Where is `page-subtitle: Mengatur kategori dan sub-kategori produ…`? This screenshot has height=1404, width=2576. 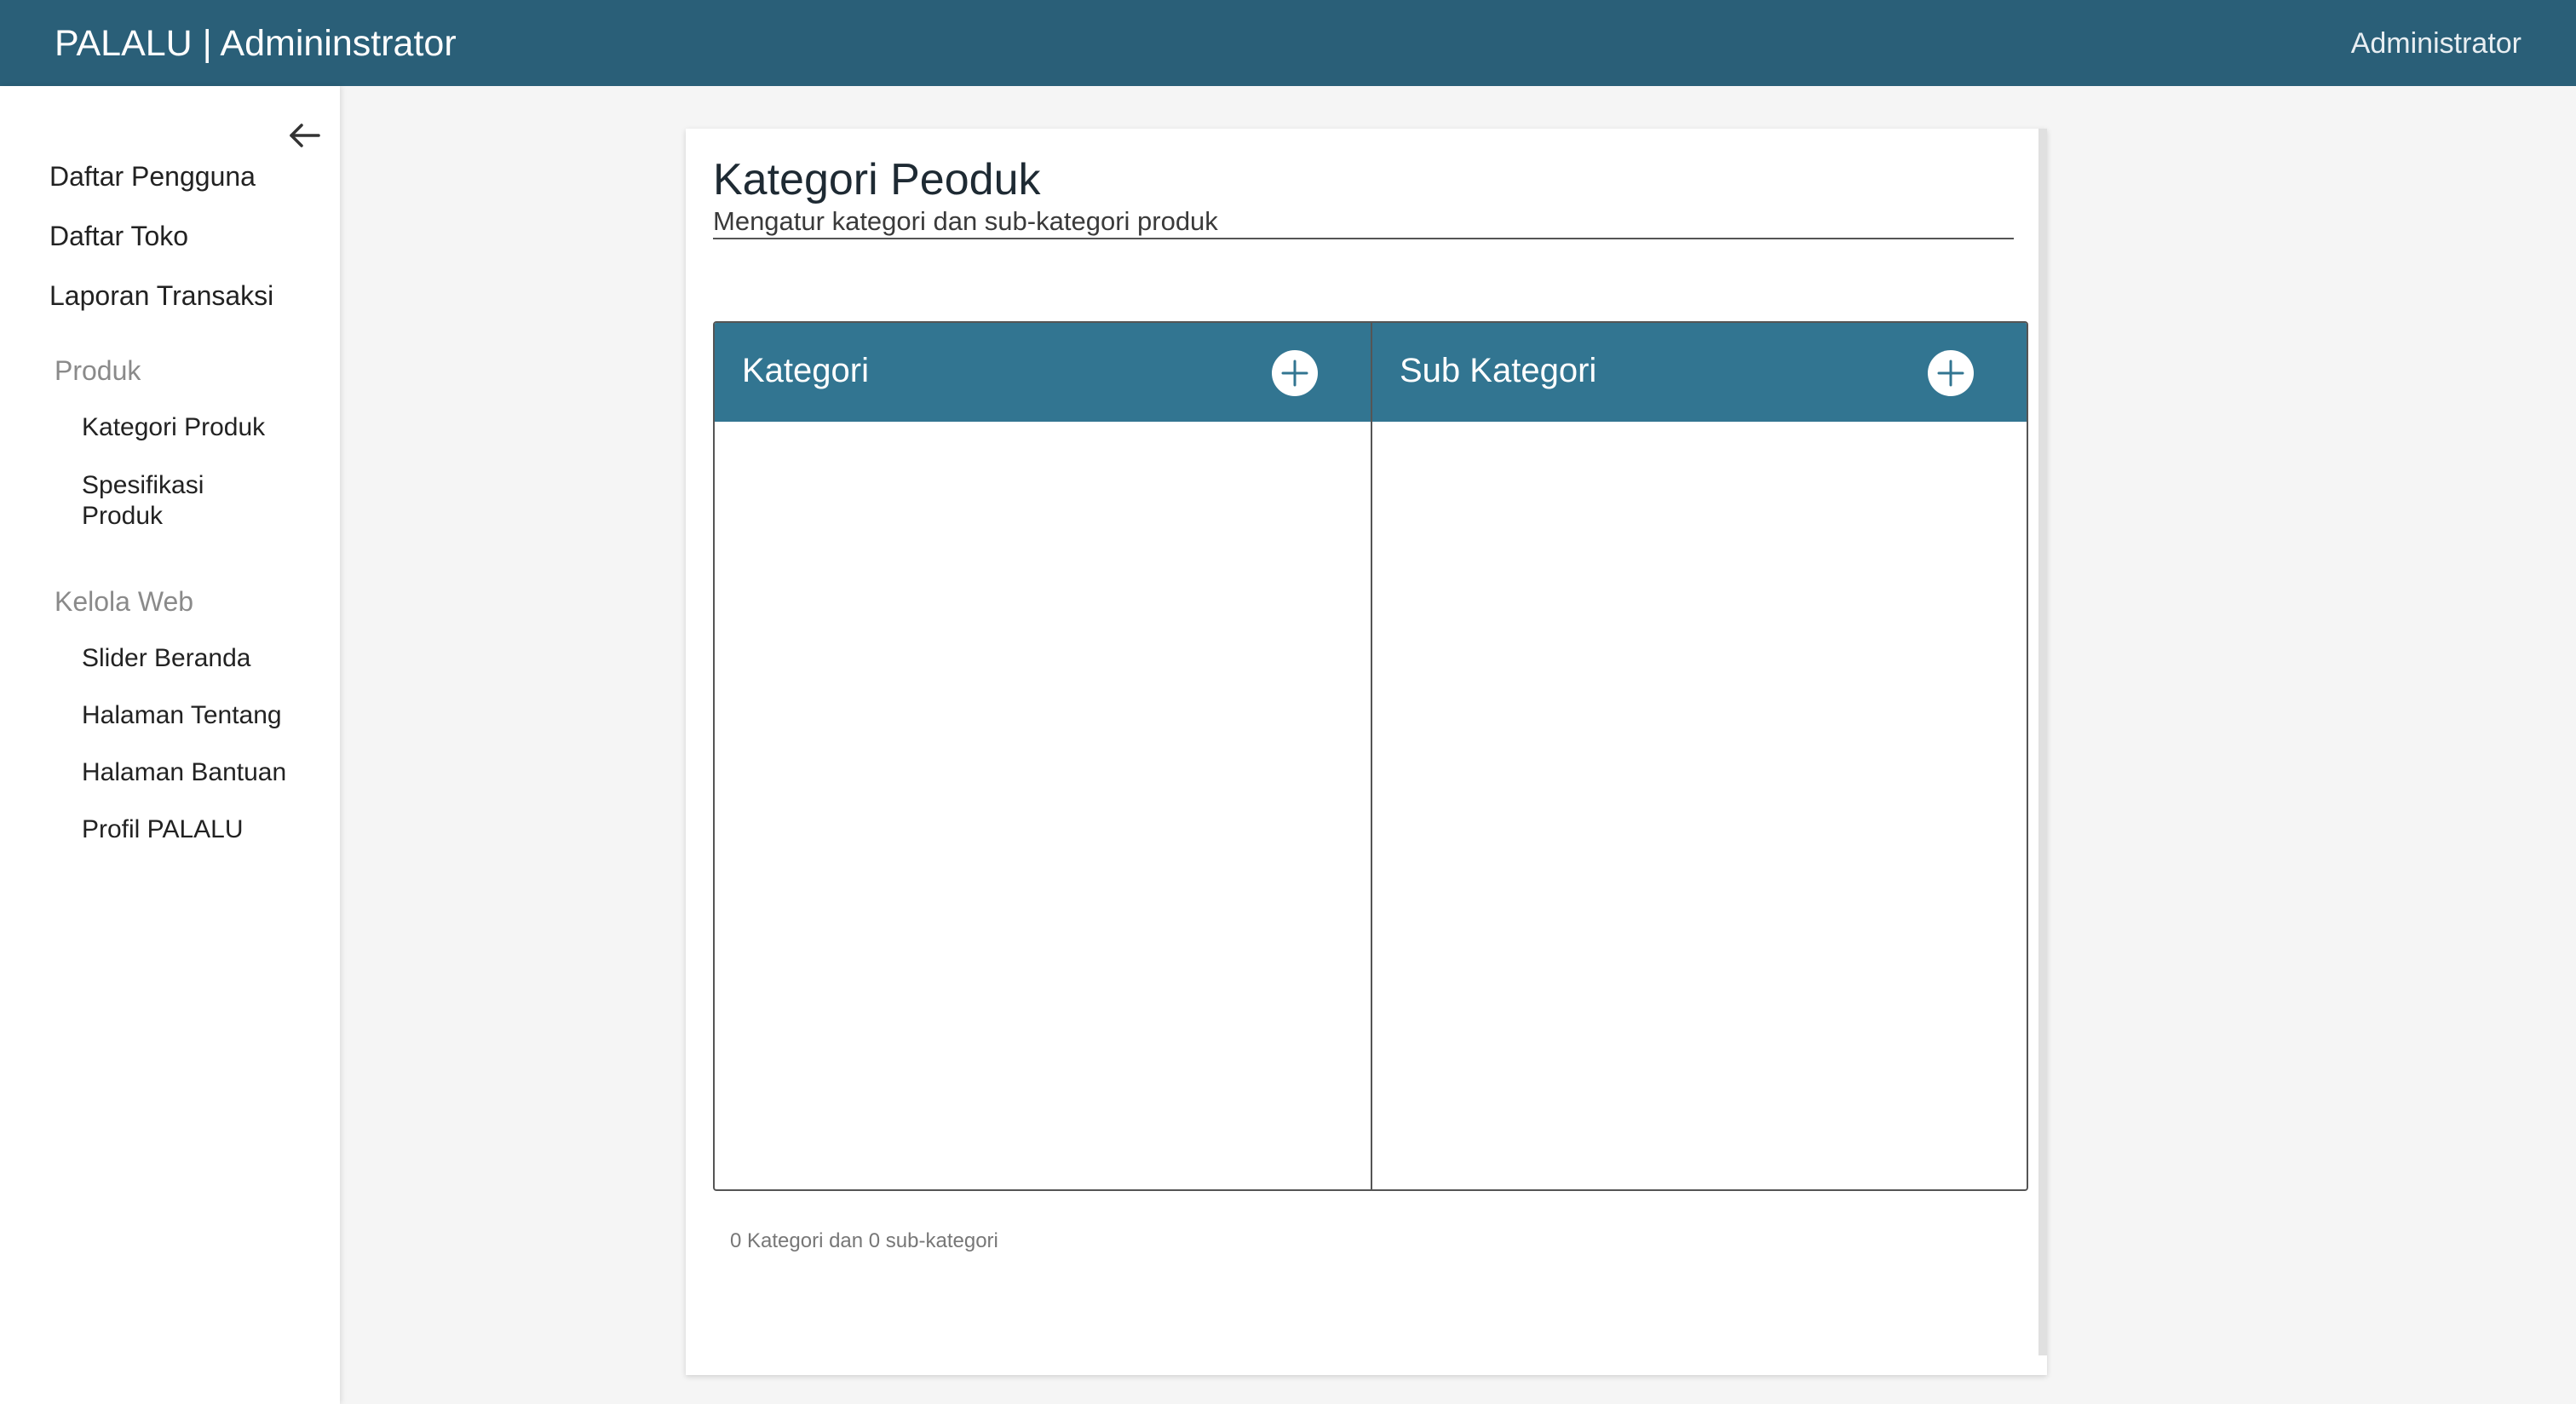
page-subtitle: Mengatur kategori dan sub-kategori produ… is located at coordinates (966, 221).